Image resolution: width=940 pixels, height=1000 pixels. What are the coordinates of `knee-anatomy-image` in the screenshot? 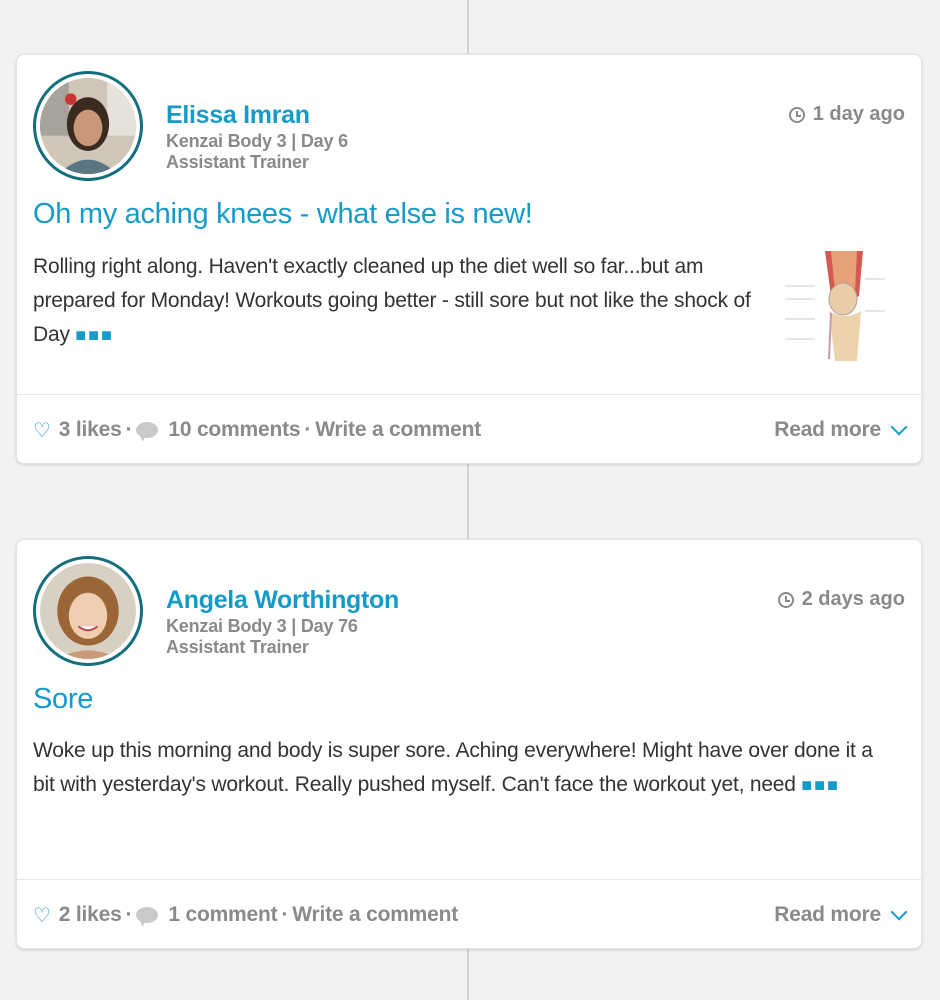 It's located at (845, 311).